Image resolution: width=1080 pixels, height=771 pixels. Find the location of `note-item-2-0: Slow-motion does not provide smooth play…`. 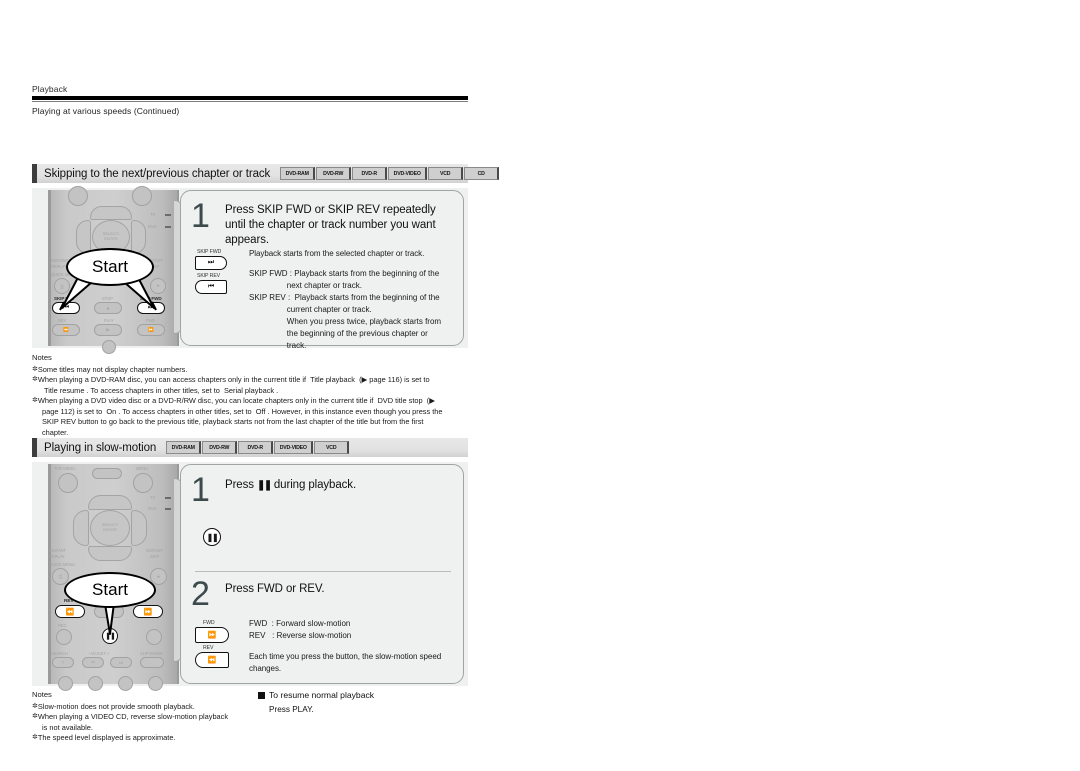

note-item-2-0: Slow-motion does not provide smooth play… is located at coordinates (116, 706).